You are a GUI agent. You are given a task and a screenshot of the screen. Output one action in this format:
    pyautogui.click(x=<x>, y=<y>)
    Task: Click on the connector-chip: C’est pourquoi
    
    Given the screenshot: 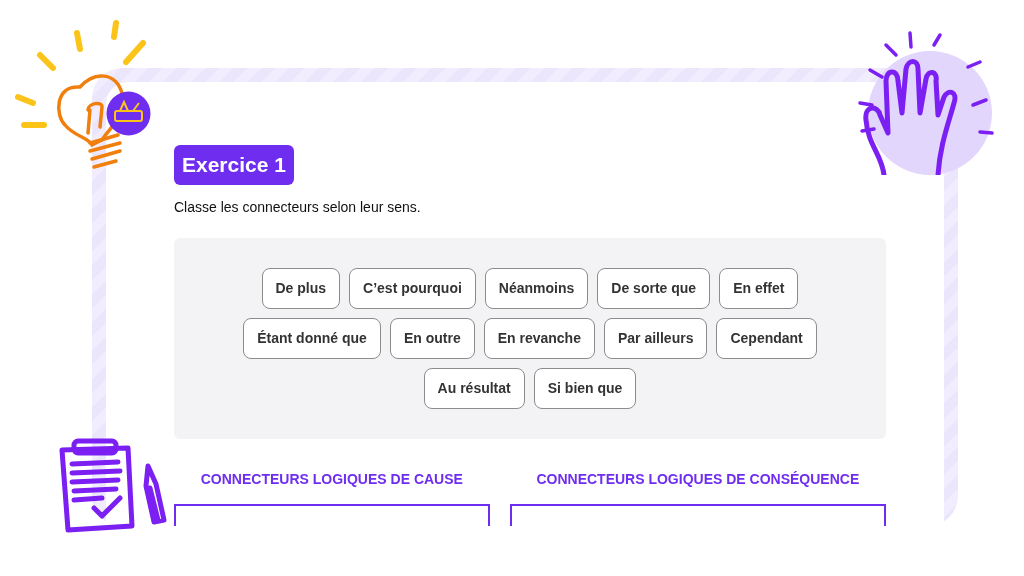 What is the action you would take?
    pyautogui.click(x=412, y=288)
    